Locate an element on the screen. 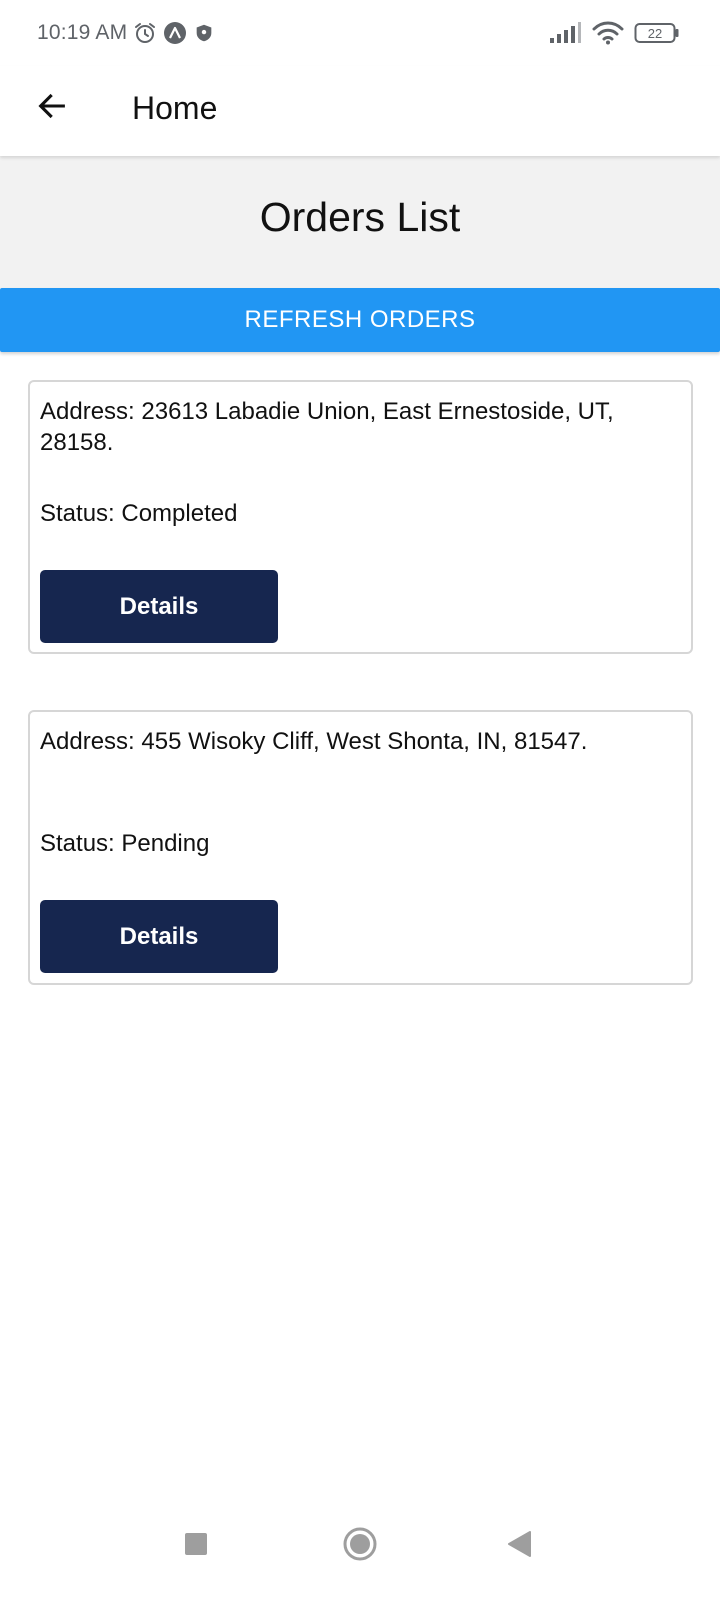  status-bar: 10:19 AM 22 is located at coordinates (360, 33).